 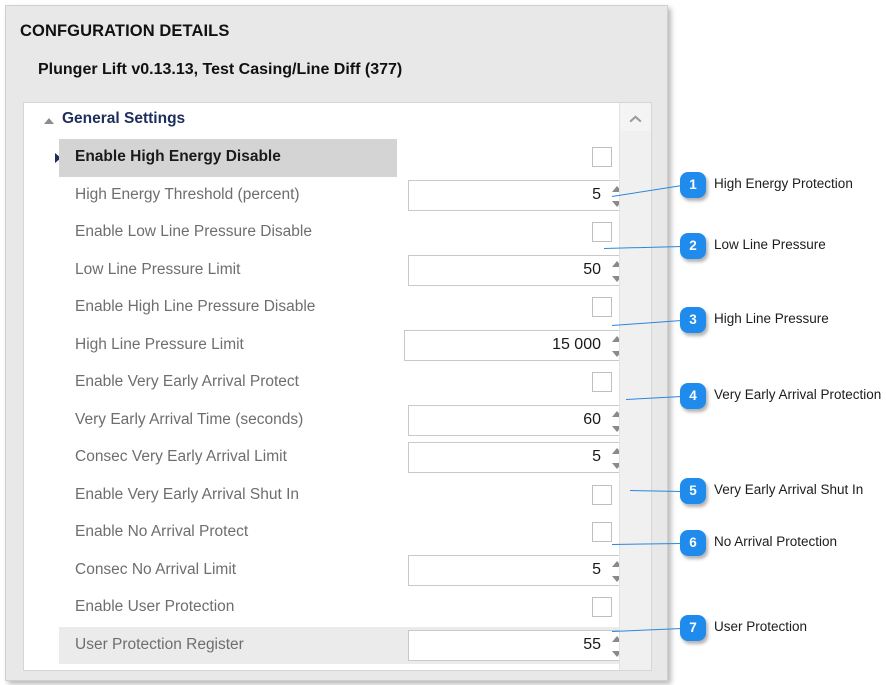 What do you see at coordinates (798, 394) in the screenshot?
I see `callout-label: Very Early Arrival Protection` at bounding box center [798, 394].